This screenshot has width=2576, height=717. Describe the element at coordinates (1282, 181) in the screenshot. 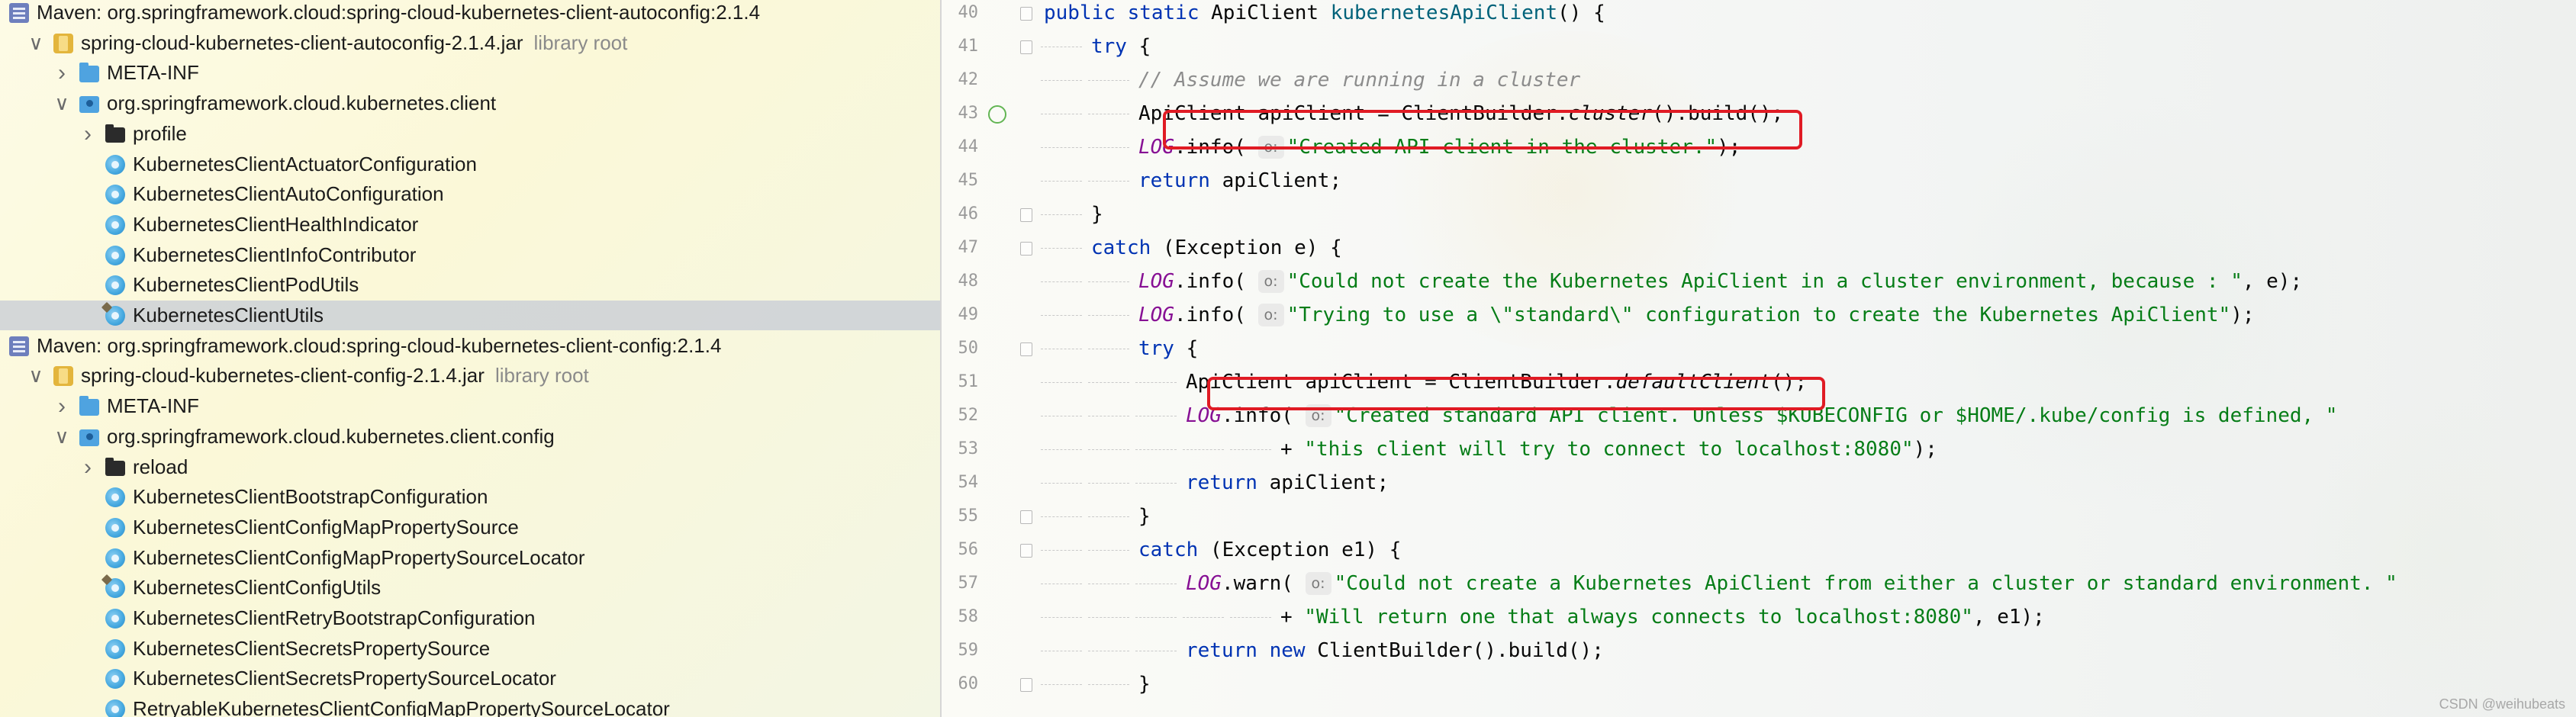

I see `code-token: apiClient;` at that location.